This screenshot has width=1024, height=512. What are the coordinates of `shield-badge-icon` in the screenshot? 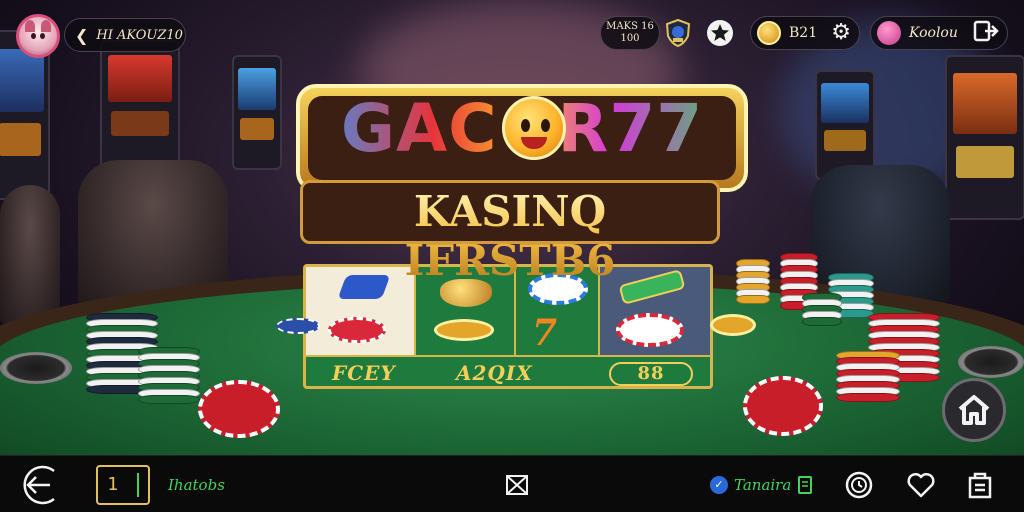 It's located at (678, 33).